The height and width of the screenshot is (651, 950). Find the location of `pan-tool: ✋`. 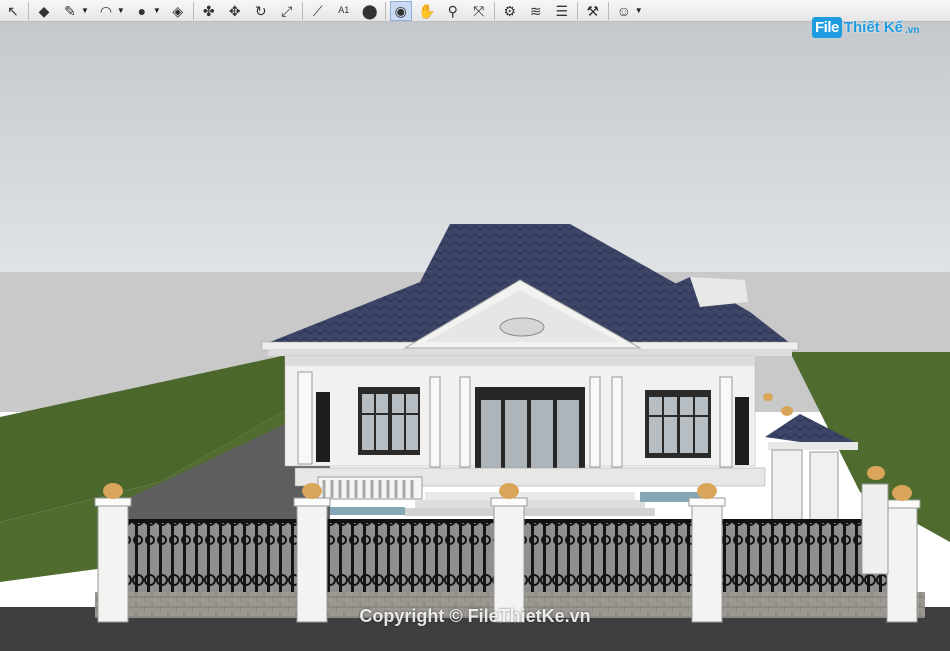

pan-tool: ✋ is located at coordinates (427, 11).